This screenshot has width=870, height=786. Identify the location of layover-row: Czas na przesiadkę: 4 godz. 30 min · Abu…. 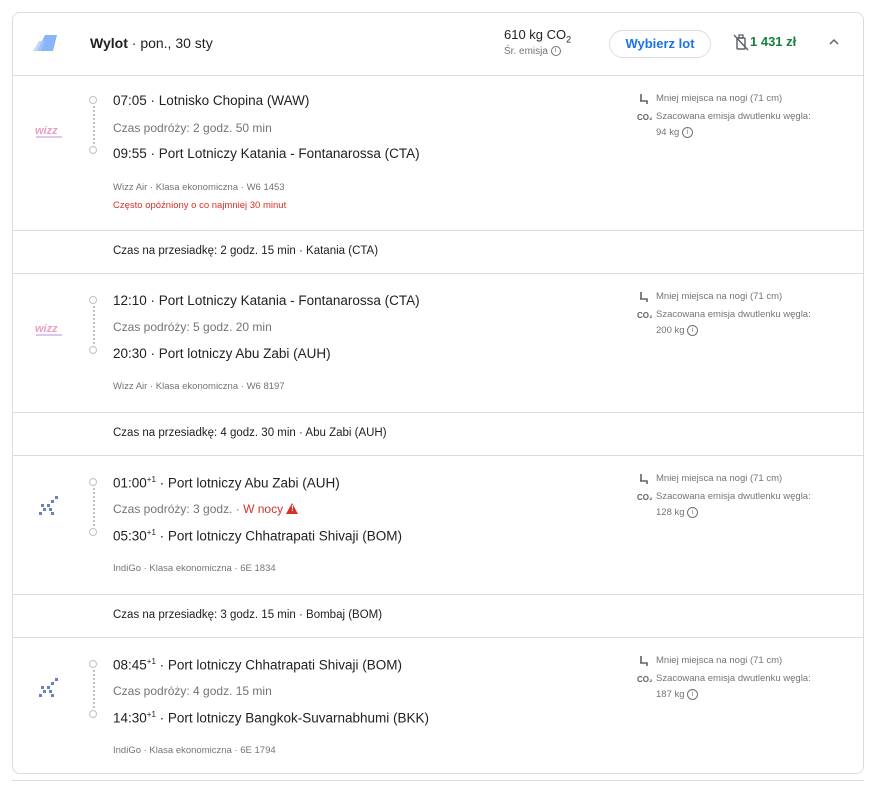
(438, 434).